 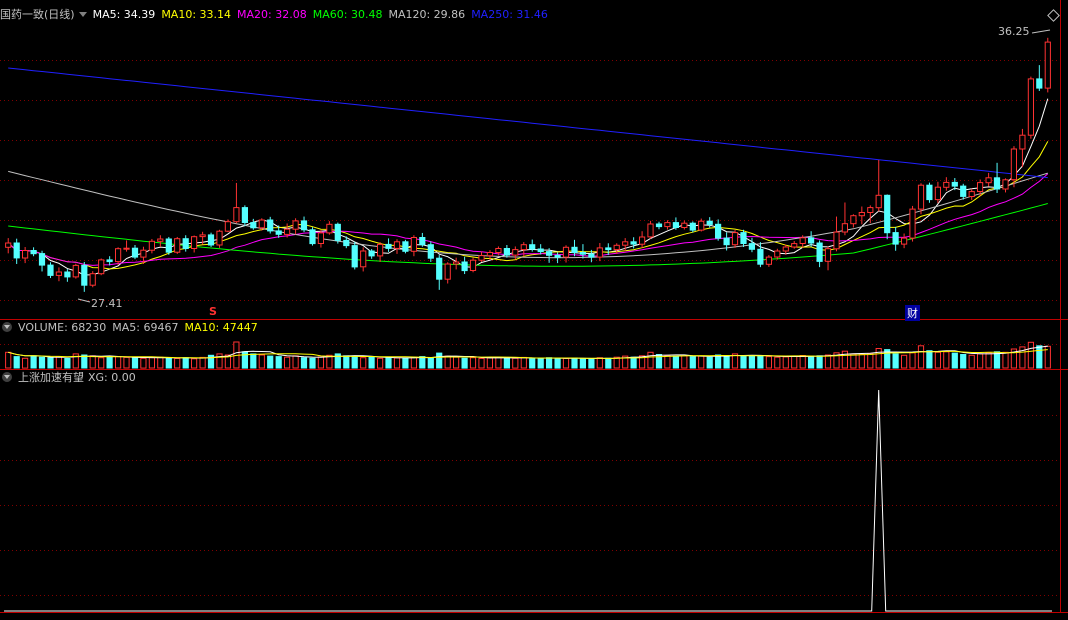 I want to click on indicator-xg-label: XG: 0.00, so click(x=112, y=377).